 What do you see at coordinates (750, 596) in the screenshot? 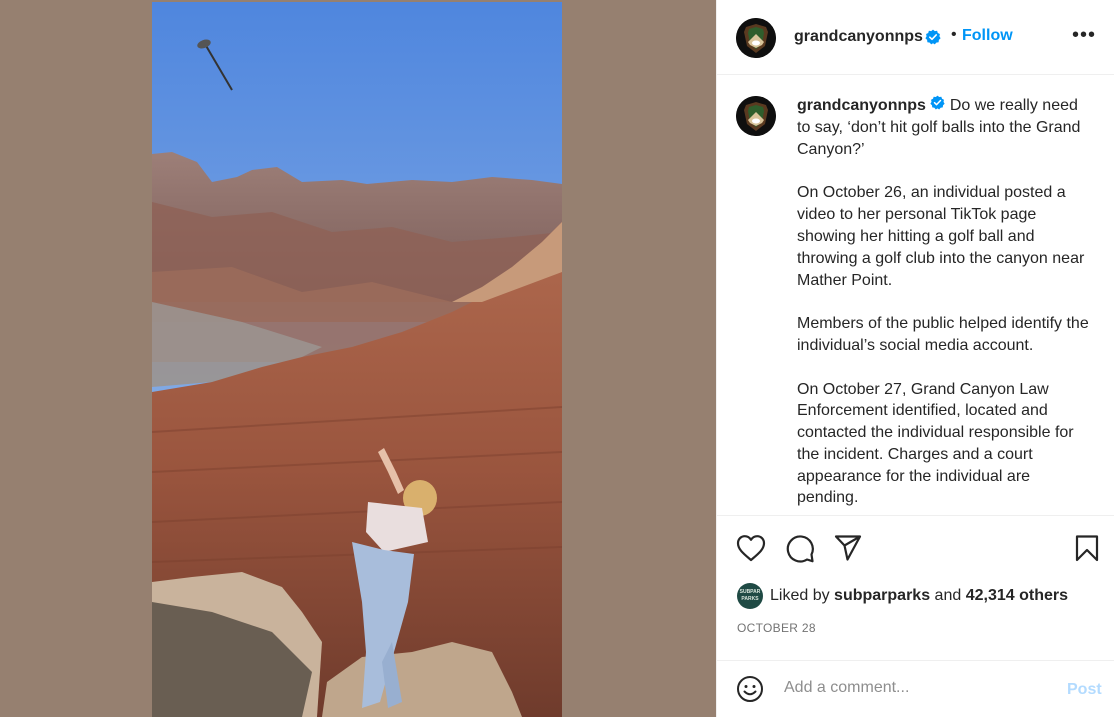
I see `liker-avatar: SUBPAR PARKS` at bounding box center [750, 596].